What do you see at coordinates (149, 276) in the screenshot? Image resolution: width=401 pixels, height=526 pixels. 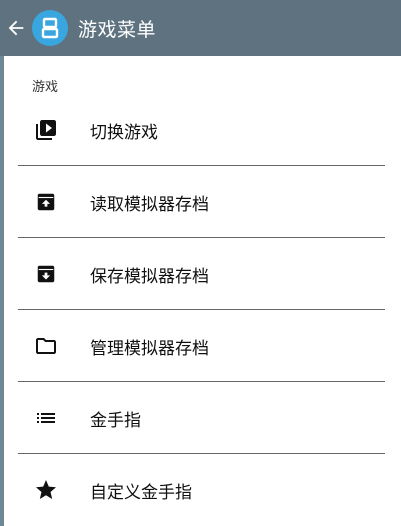 I see `menu-item-label: 保存模拟器存档` at bounding box center [149, 276].